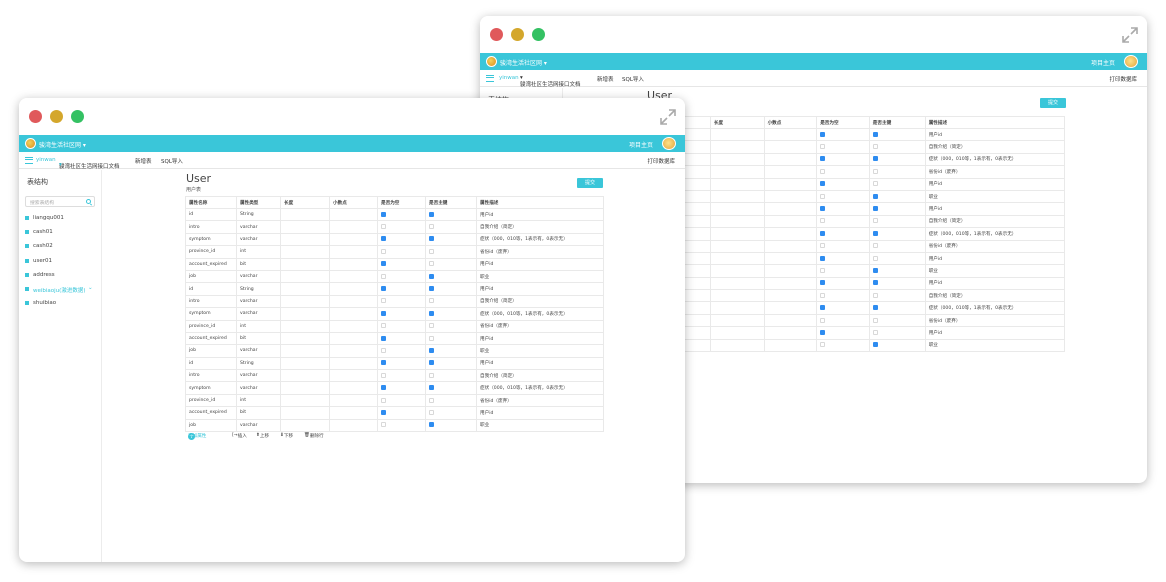 Image resolution: width=1166 pixels, height=582 pixels. I want to click on username: yinwan, so click(509, 78).